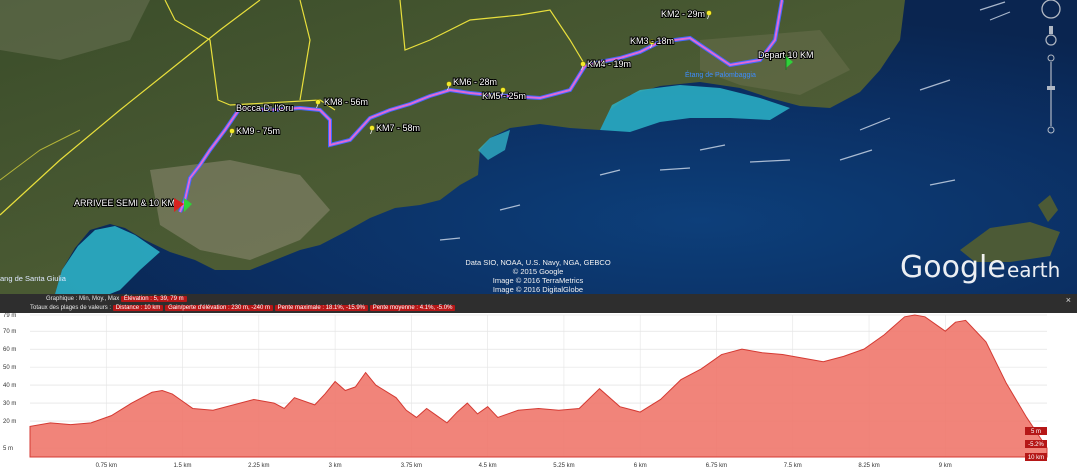  Describe the element at coordinates (716, 466) in the screenshot. I see `x-tick-label: 6.75 km` at that location.